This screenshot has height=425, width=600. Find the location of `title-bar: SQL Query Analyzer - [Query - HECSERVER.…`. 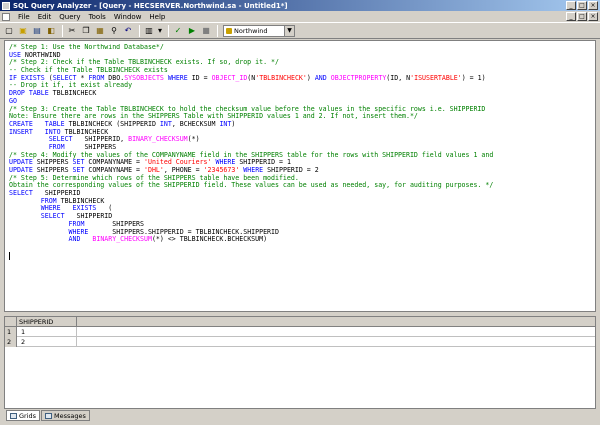

title-bar: SQL Query Analyzer - [Query - HECSERVER.… is located at coordinates (300, 5).